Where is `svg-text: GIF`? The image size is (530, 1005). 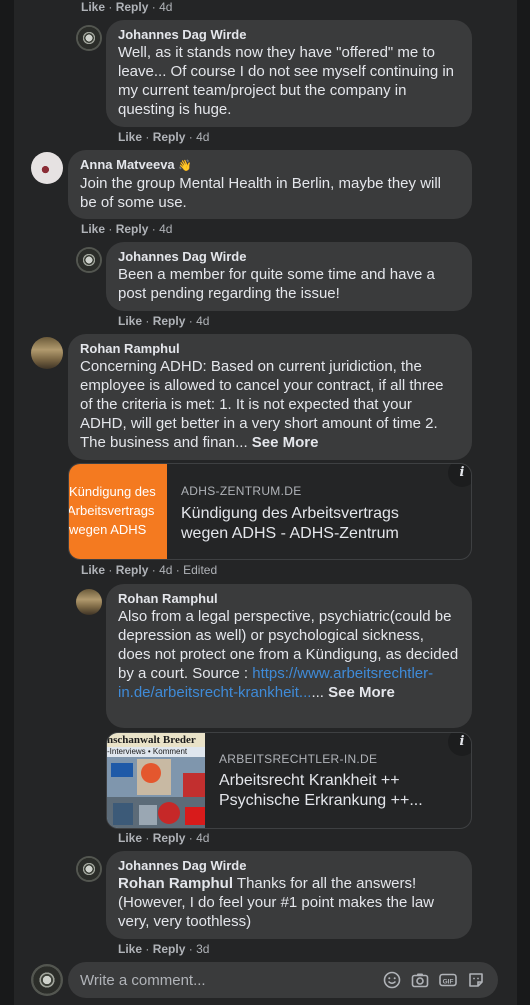
svg-text: GIF is located at coordinates (448, 981).